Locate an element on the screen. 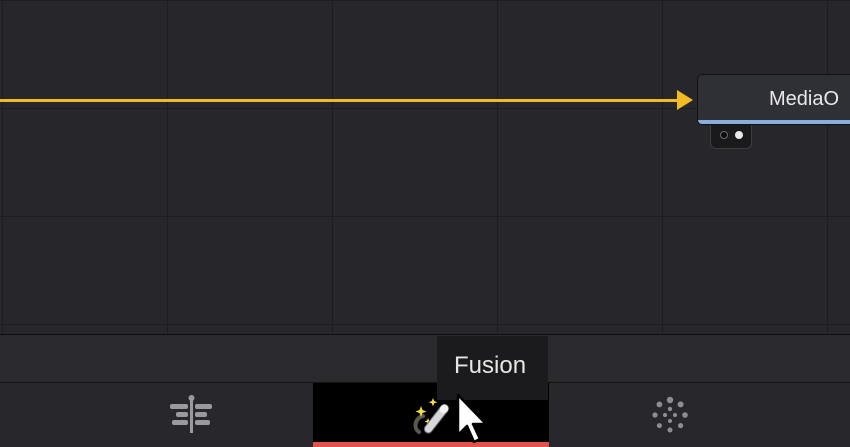 The height and width of the screenshot is (447, 850). status-strip is located at coordinates (425, 358).